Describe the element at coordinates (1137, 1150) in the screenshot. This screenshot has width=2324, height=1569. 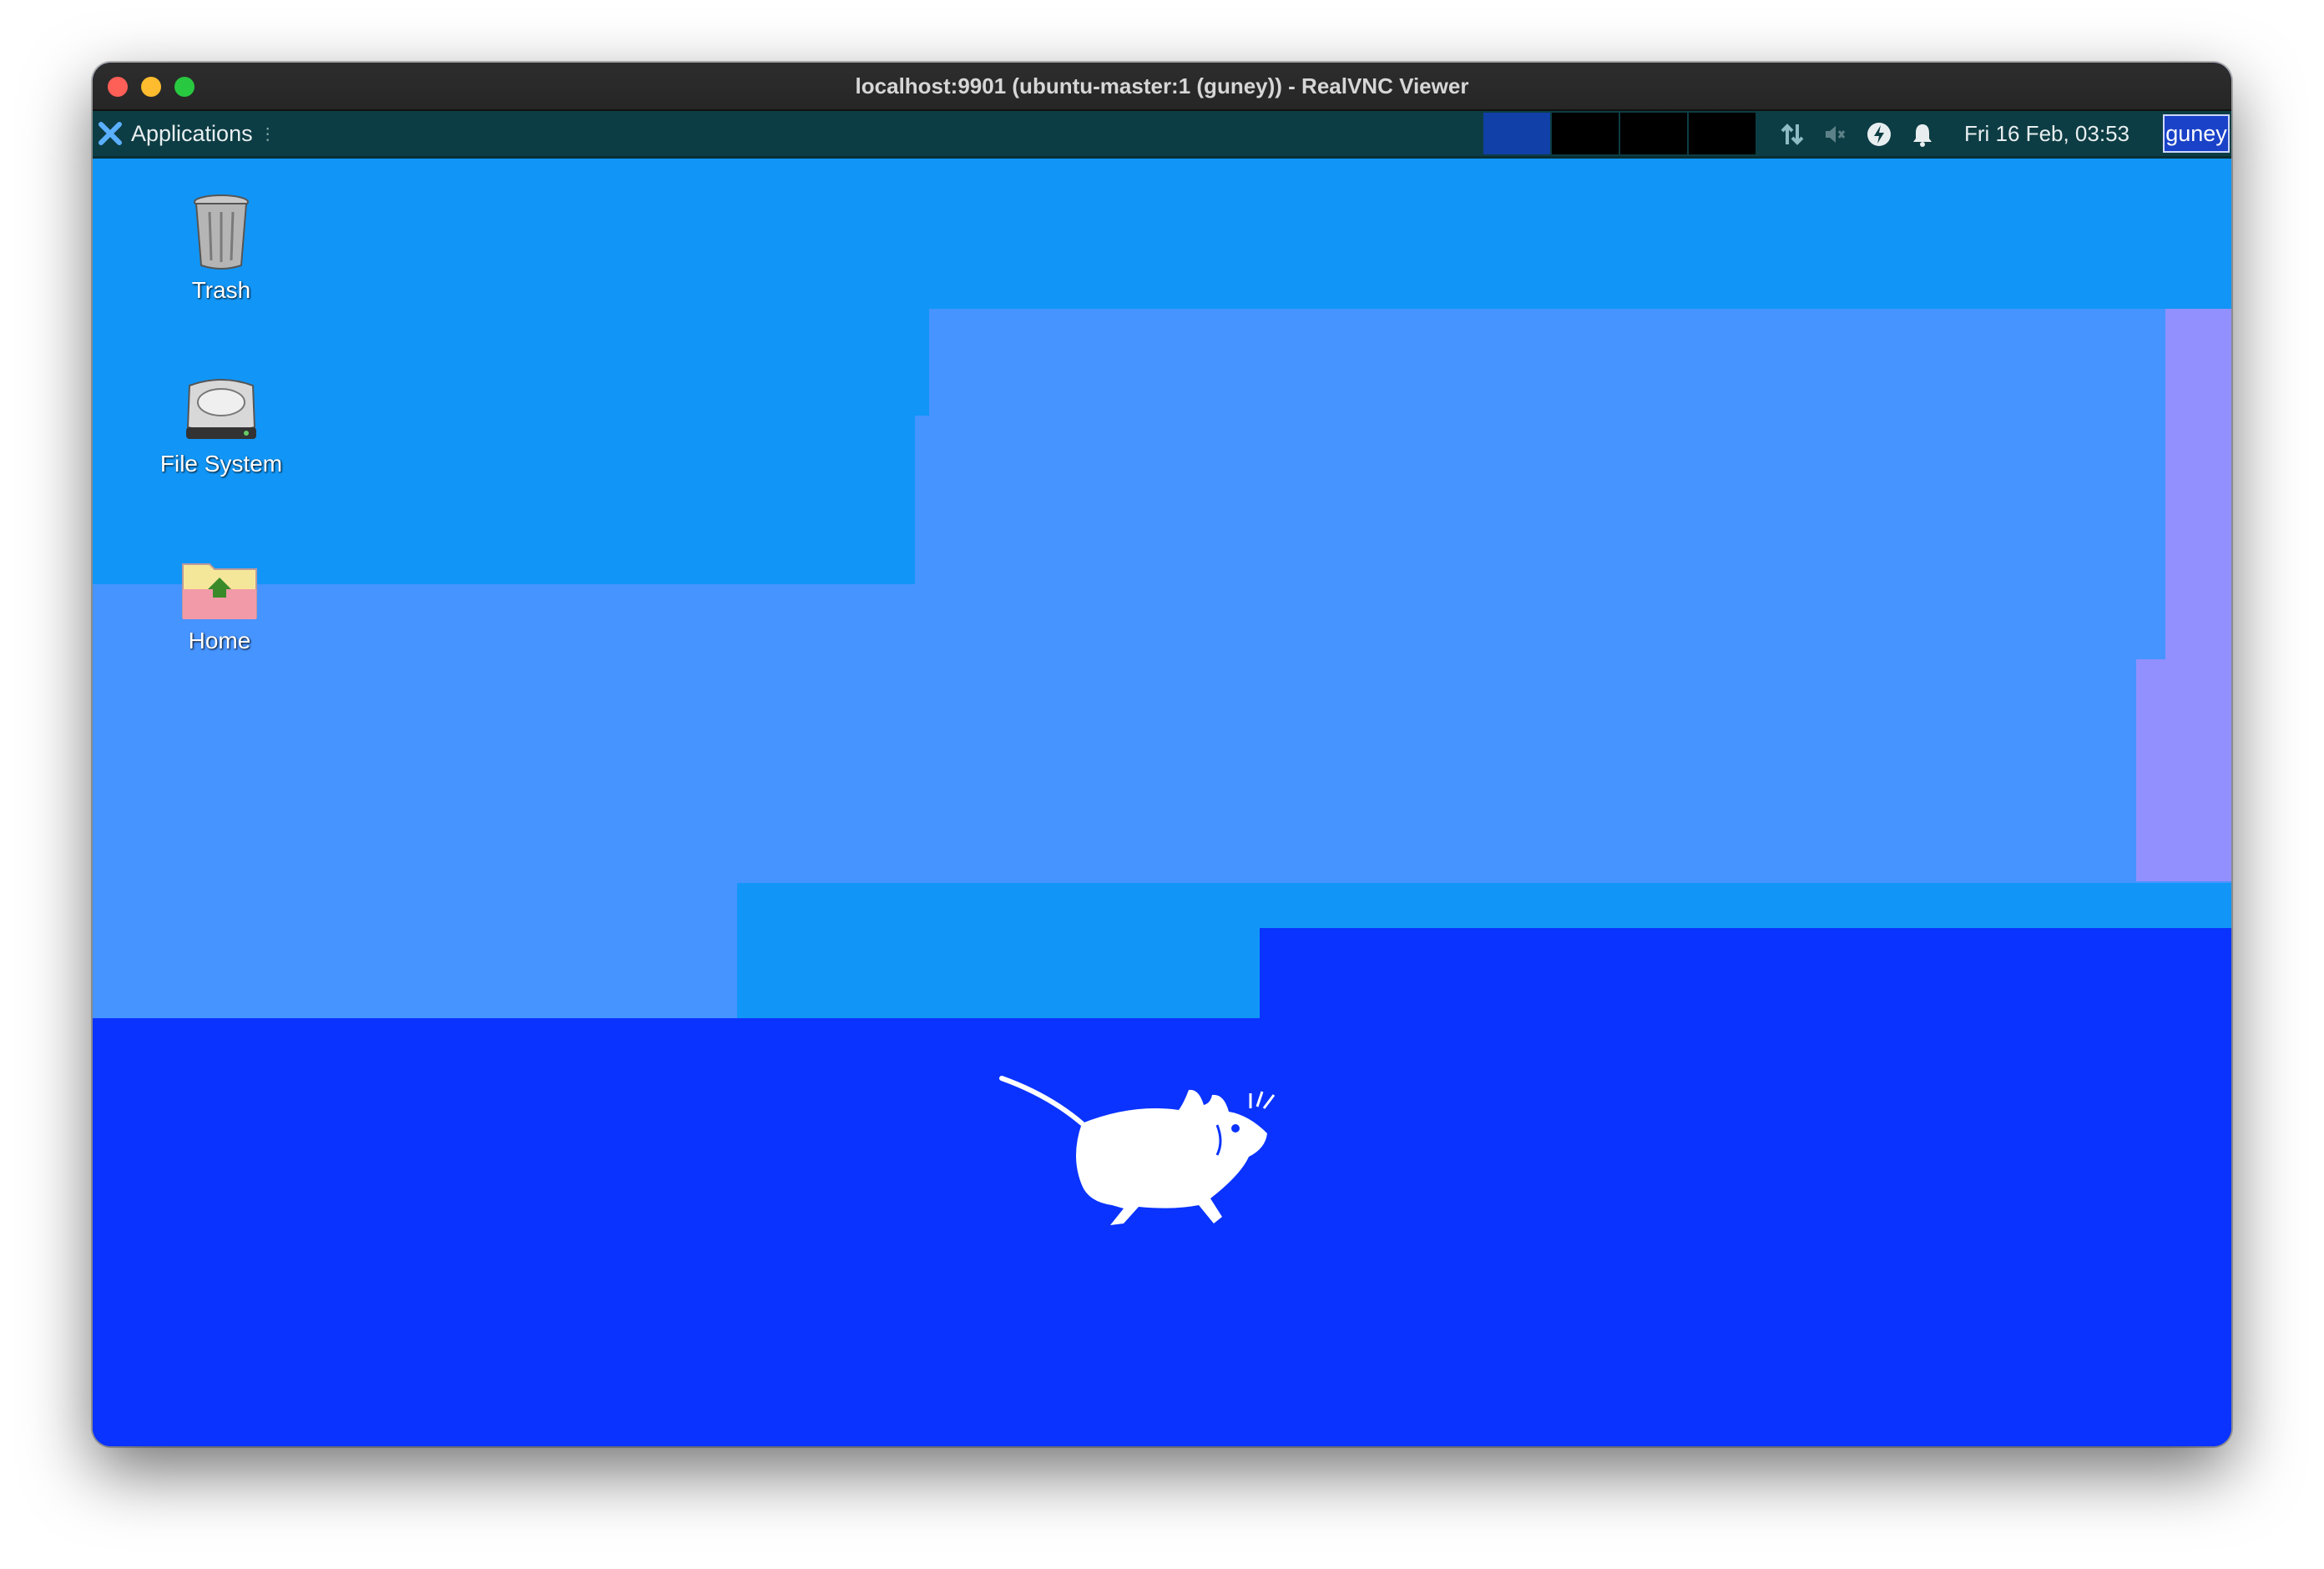
I see `xfce-mouse-logo-icon` at that location.